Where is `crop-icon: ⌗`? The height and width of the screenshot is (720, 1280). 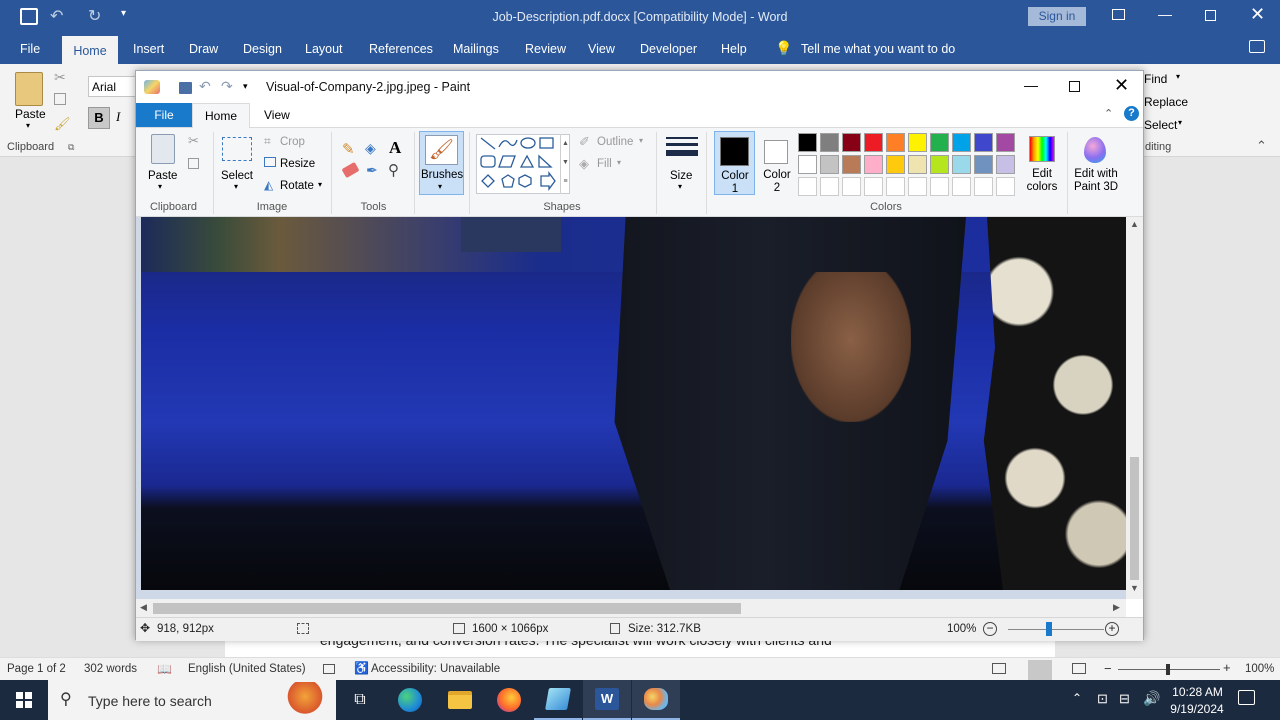 crop-icon: ⌗ is located at coordinates (267, 141).